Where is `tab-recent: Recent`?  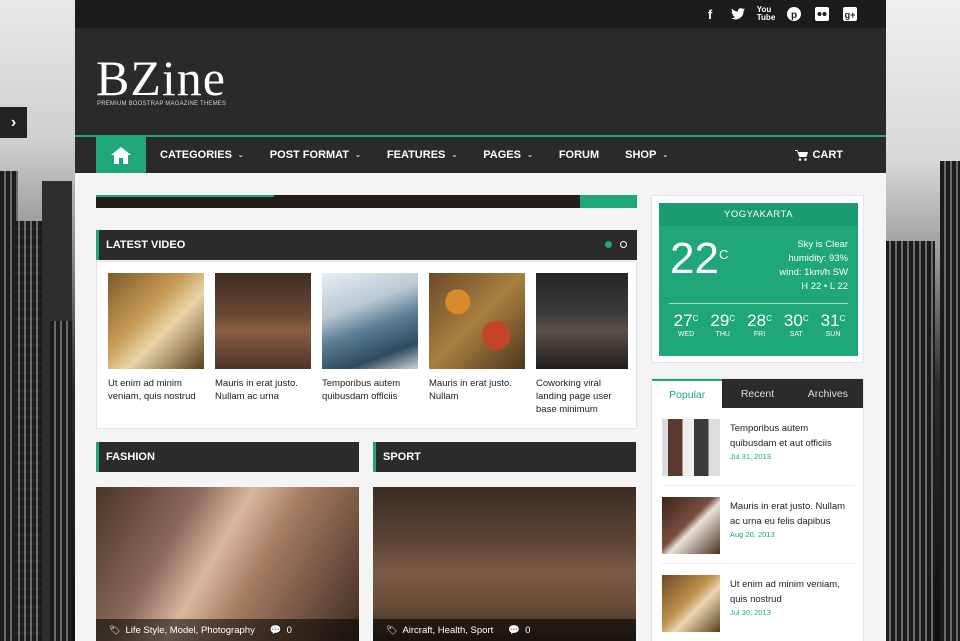
tab-recent: Recent is located at coordinates (757, 393).